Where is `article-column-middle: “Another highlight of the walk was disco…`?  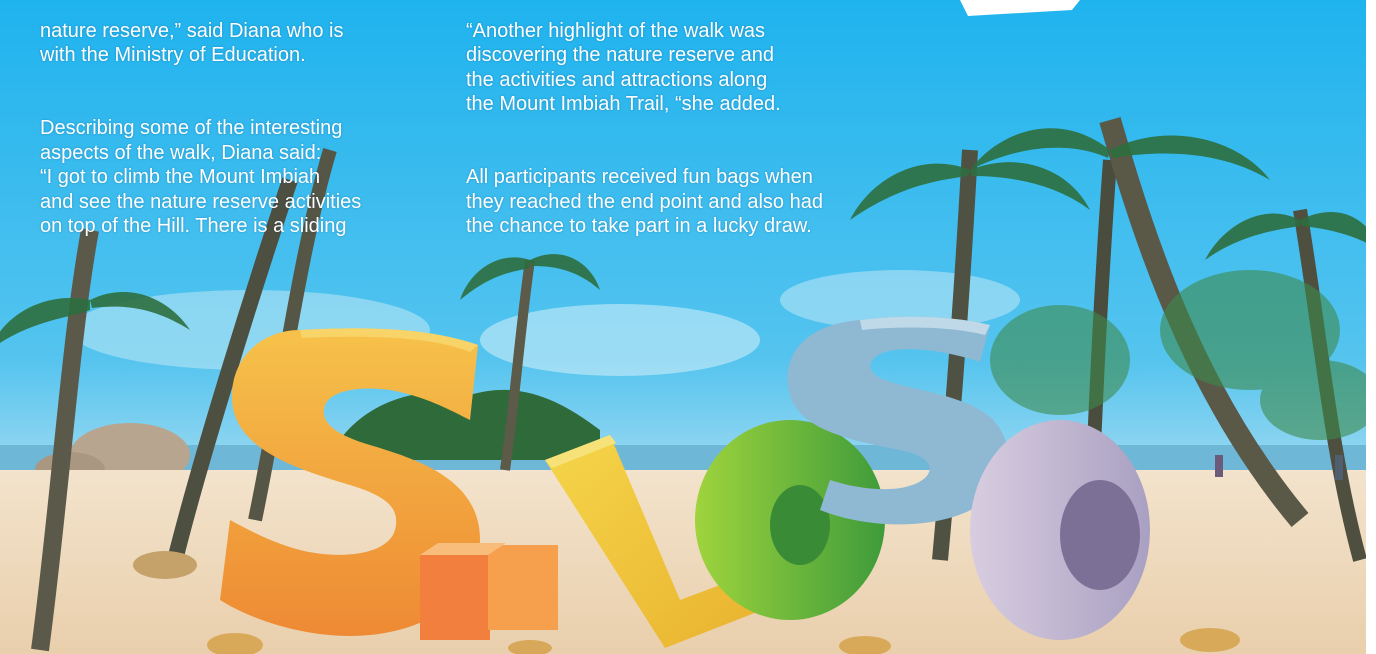
article-column-middle: “Another highlight of the walk was disco… is located at coordinates (676, 143).